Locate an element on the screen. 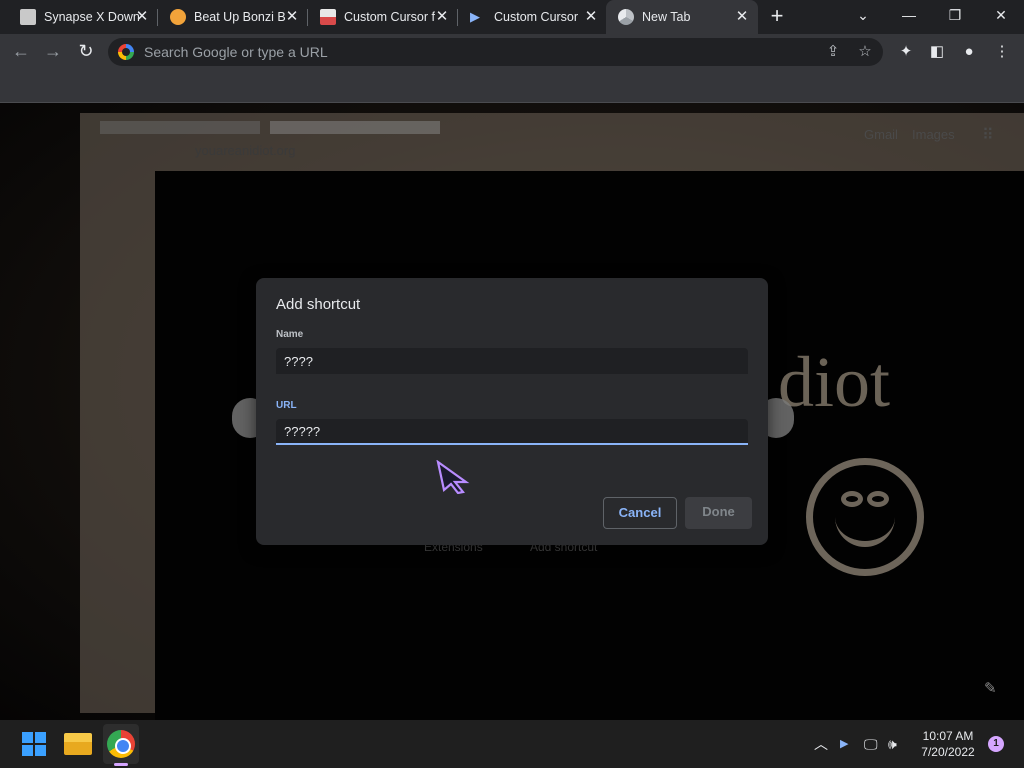 The image size is (1024, 768). tab-title: Beat Up Bonzi B is located at coordinates (240, 17).